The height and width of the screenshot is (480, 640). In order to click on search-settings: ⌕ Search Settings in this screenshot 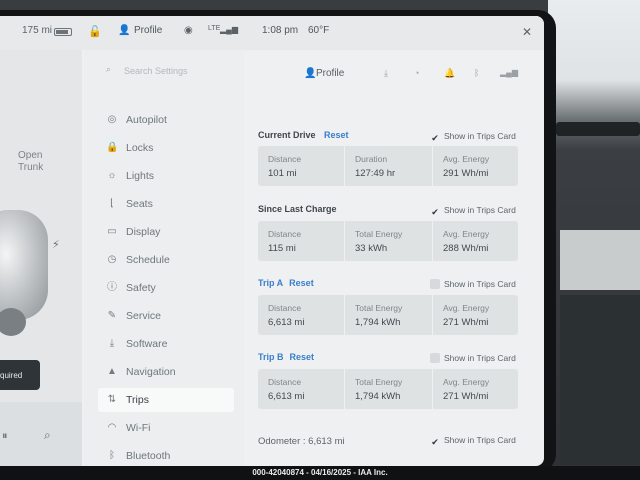, I will do `click(169, 73)`.